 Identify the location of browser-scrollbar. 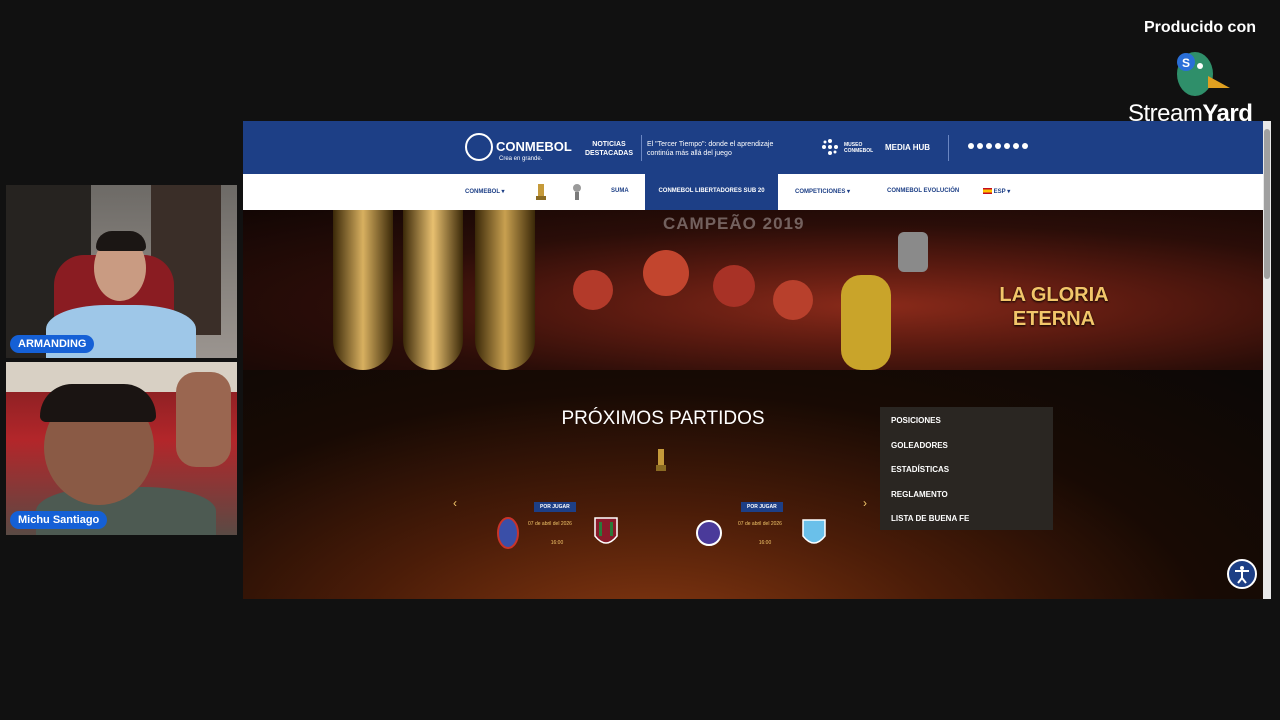
(1267, 360).